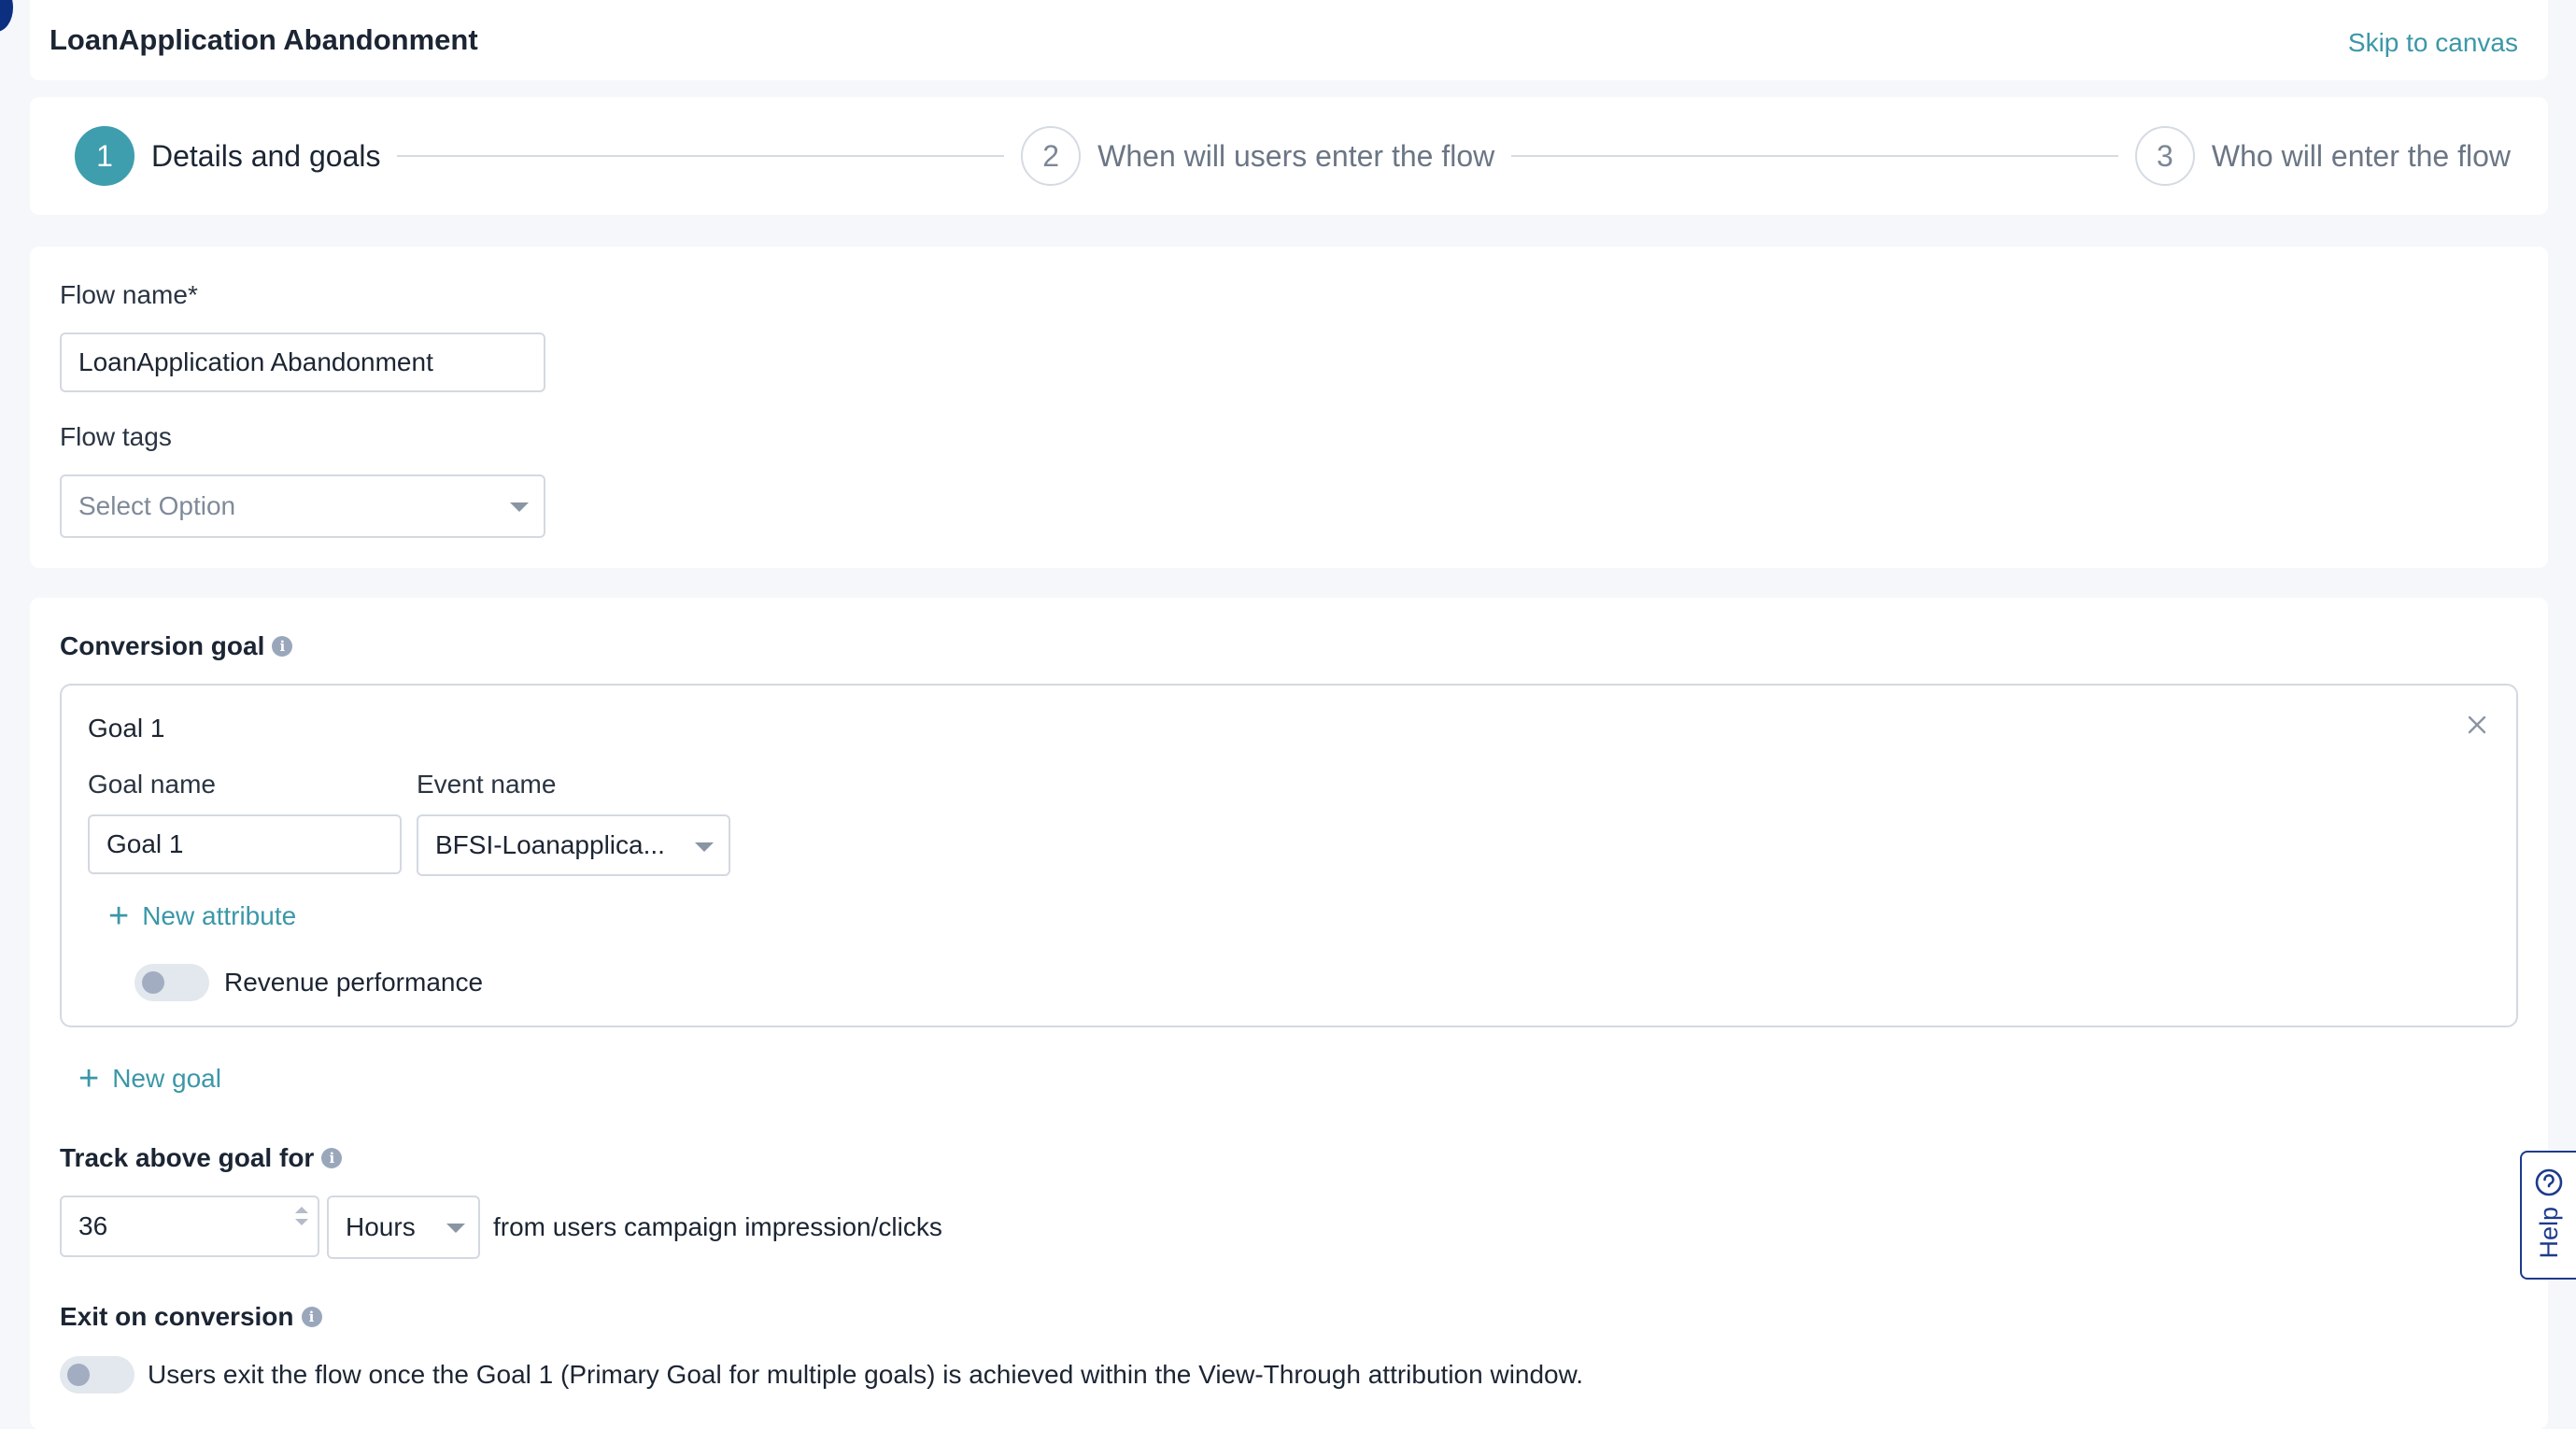  I want to click on help-tab: Help, so click(2548, 1215).